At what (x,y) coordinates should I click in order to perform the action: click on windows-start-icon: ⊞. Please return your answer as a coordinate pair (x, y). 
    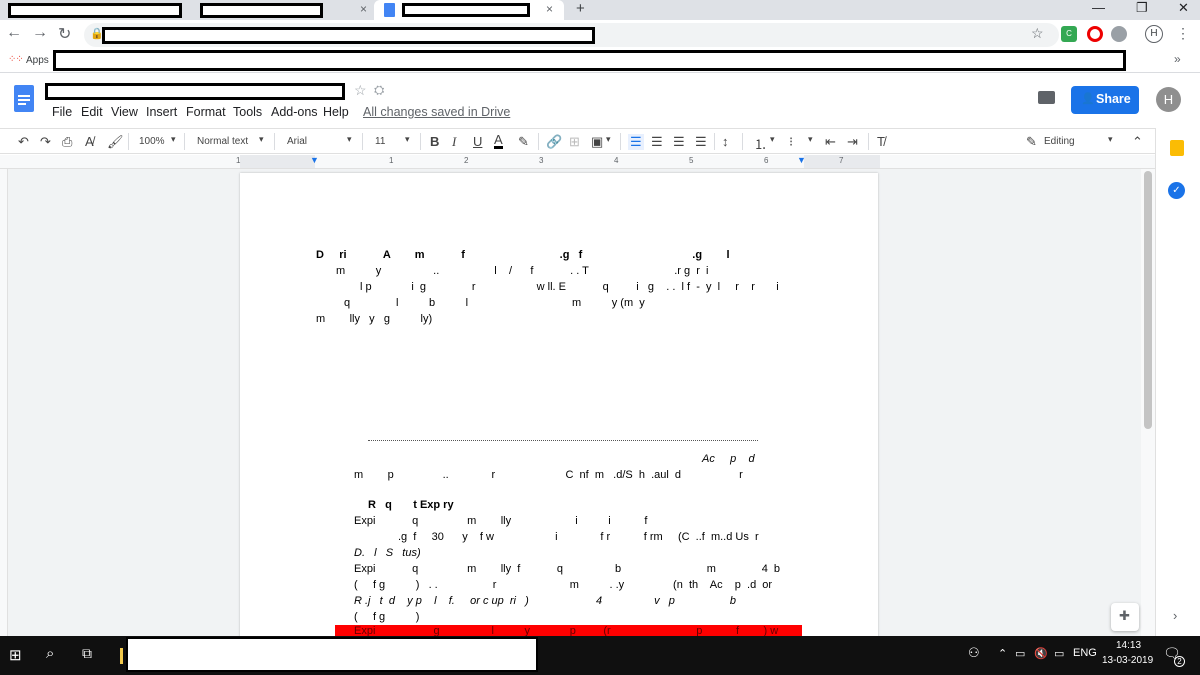
    Looking at the image, I should click on (15, 655).